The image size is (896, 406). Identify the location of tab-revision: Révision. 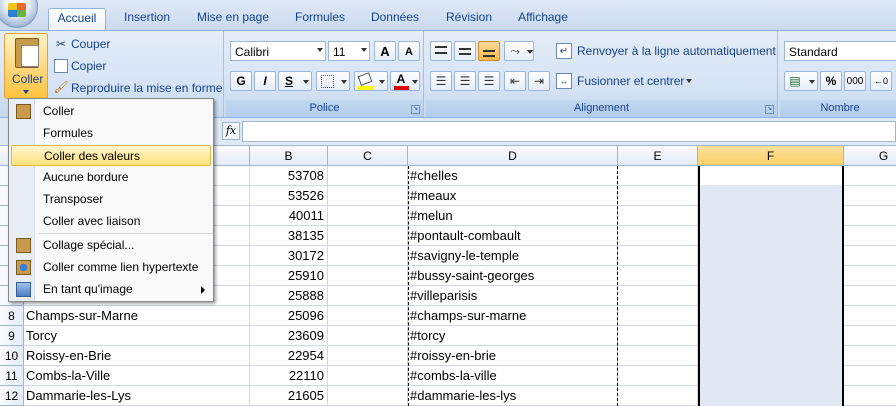
(469, 19).